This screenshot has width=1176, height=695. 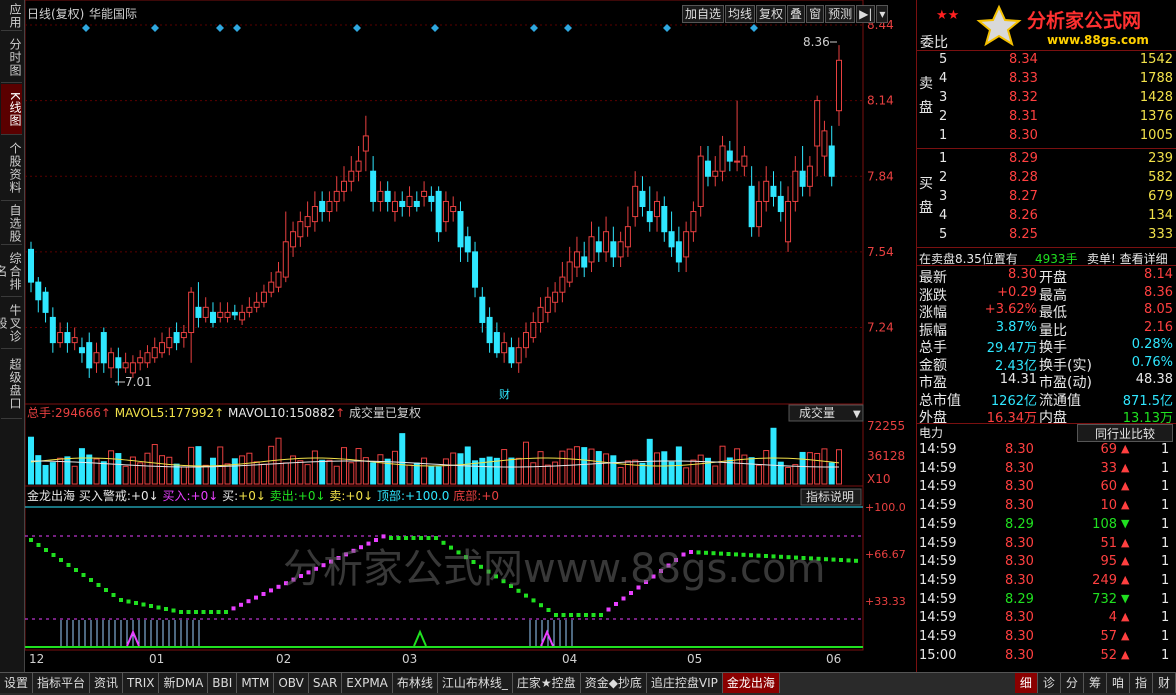 I want to click on bottom-tab-12: 庄家★控盘, so click(x=546, y=683).